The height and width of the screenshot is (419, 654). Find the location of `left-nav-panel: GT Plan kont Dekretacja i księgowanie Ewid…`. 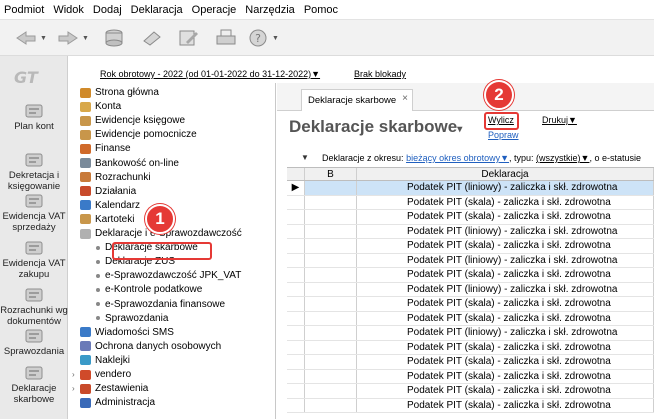

left-nav-panel: GT Plan kont Dekretacja i księgowanie Ewid… is located at coordinates (34, 237).